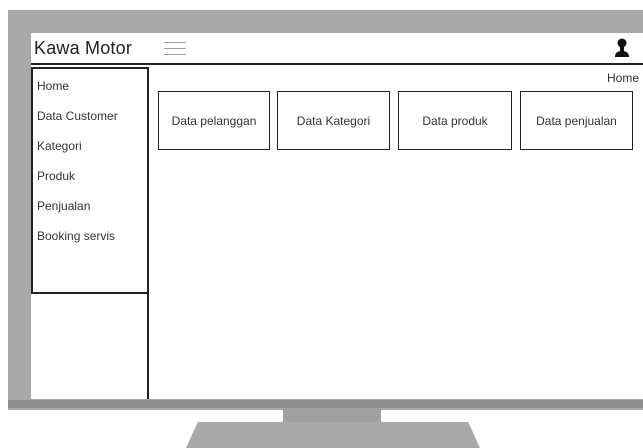 The image size is (643, 448). I want to click on breadcrumb: Home, so click(622, 78).